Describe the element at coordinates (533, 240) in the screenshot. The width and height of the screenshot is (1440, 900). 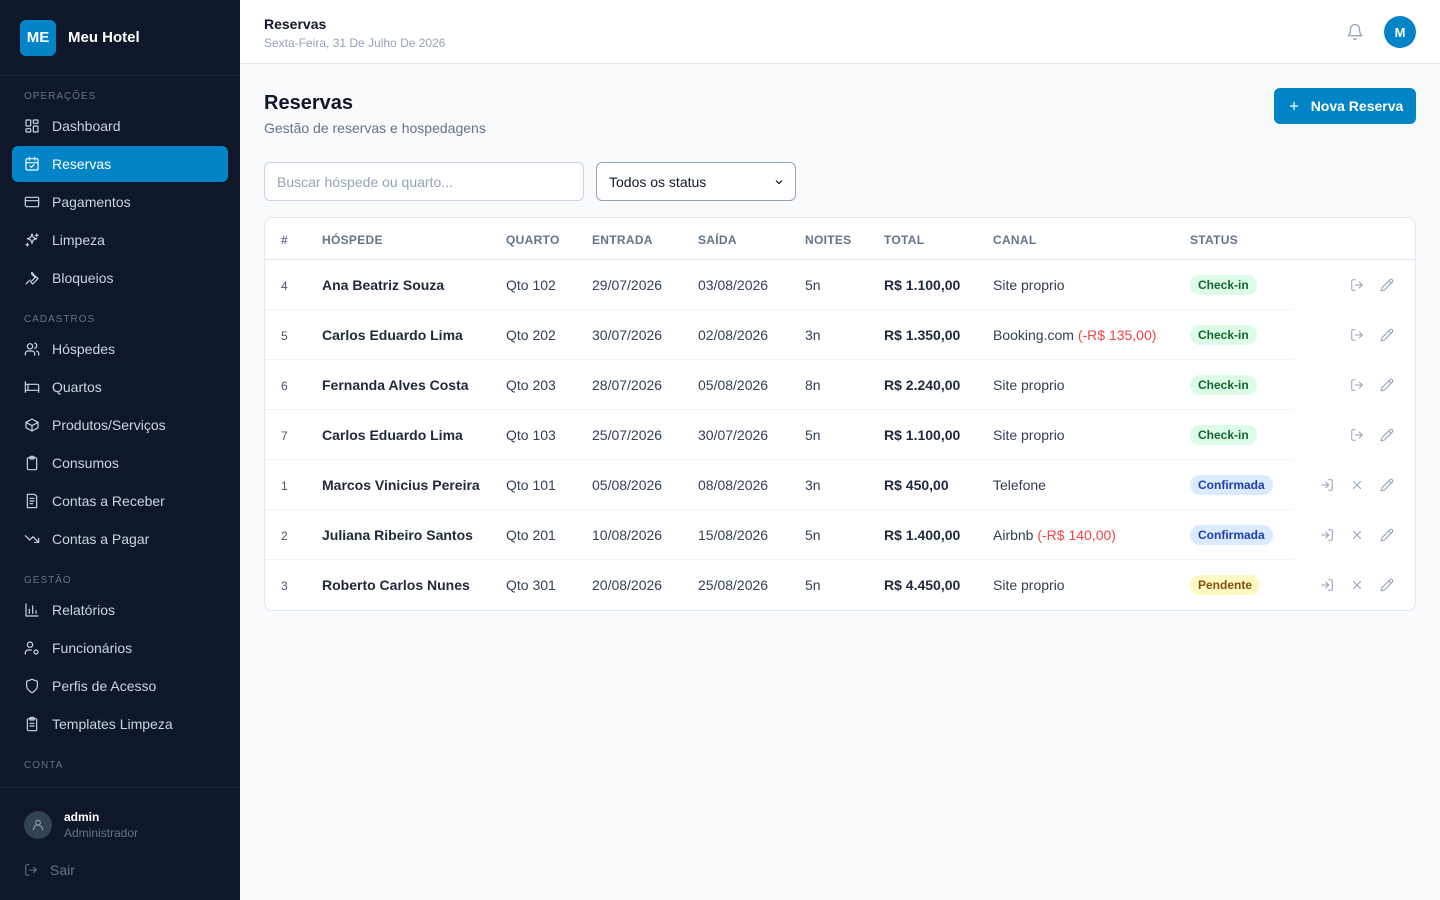
I see `column-header-room: QUARTO` at that location.